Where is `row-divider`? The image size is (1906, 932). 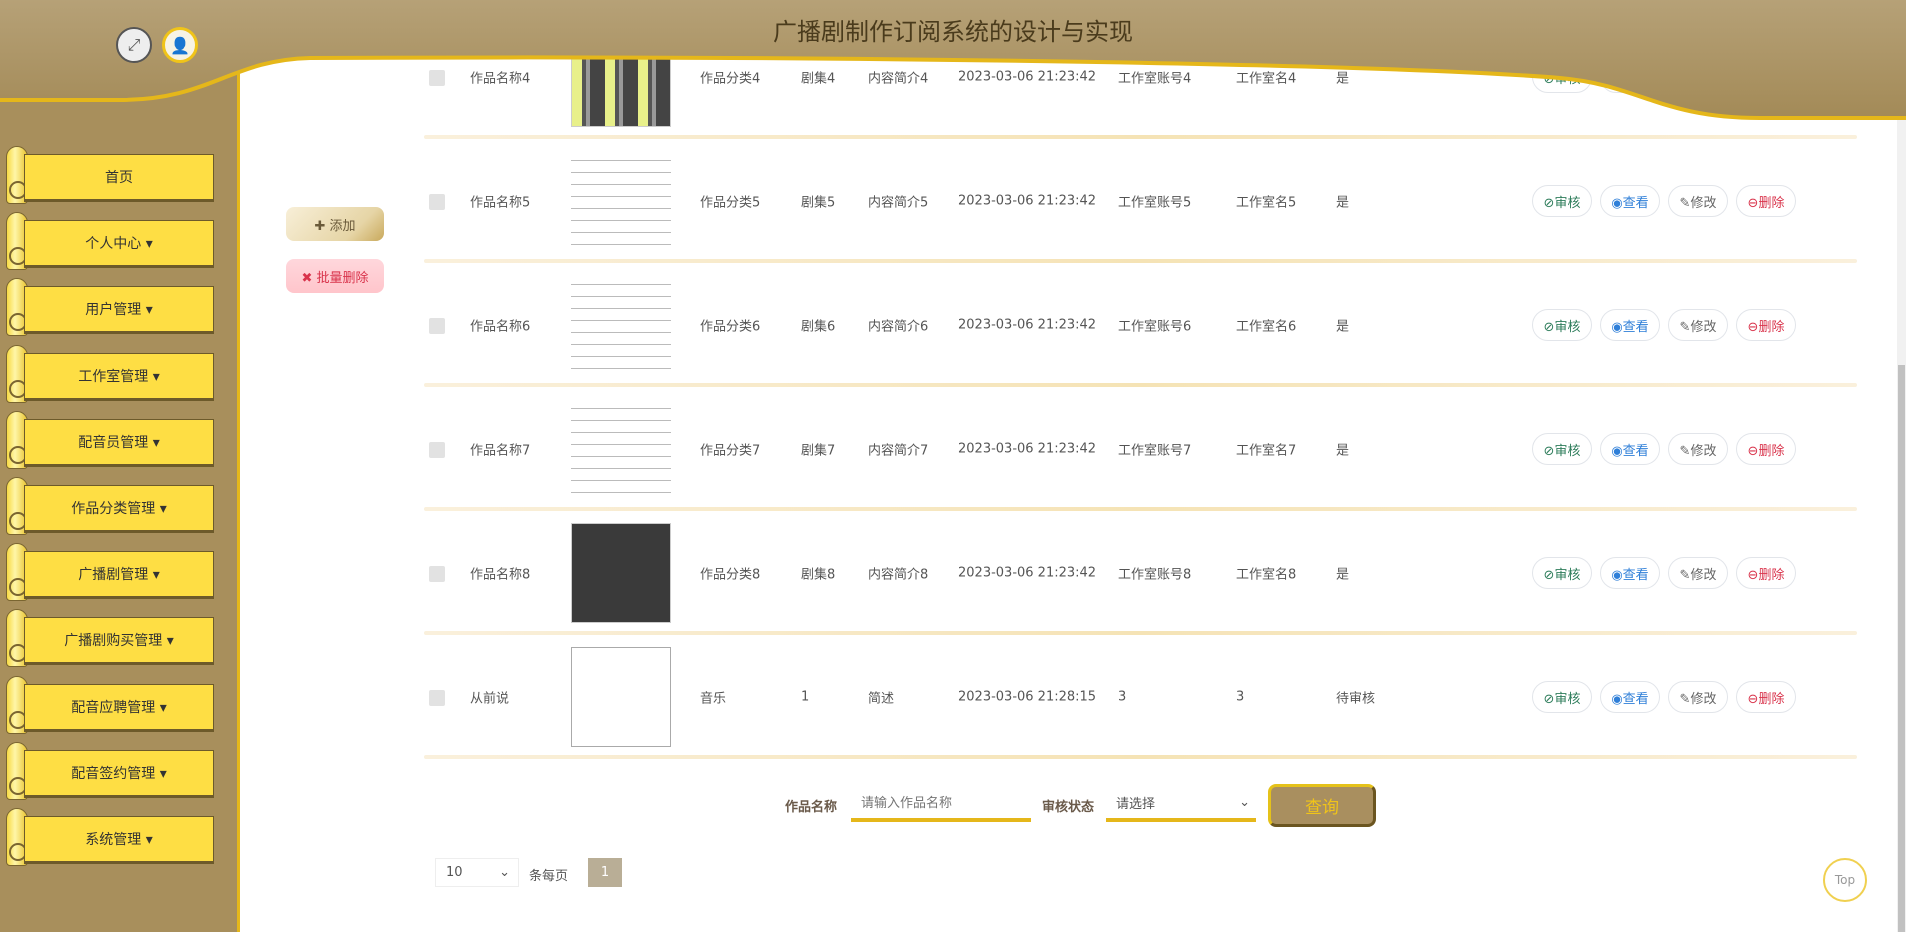 row-divider is located at coordinates (1140, 757).